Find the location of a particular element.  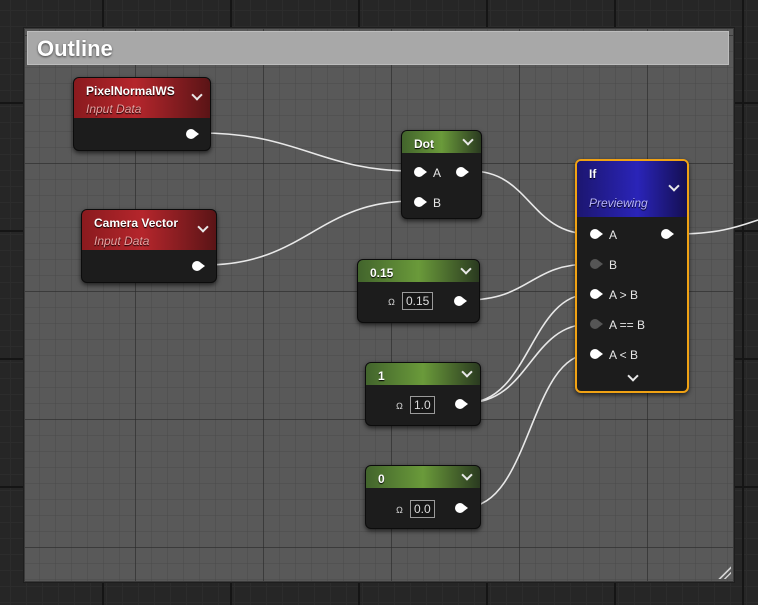

pin-label-a-gt-b: A > B is located at coordinates (624, 295).